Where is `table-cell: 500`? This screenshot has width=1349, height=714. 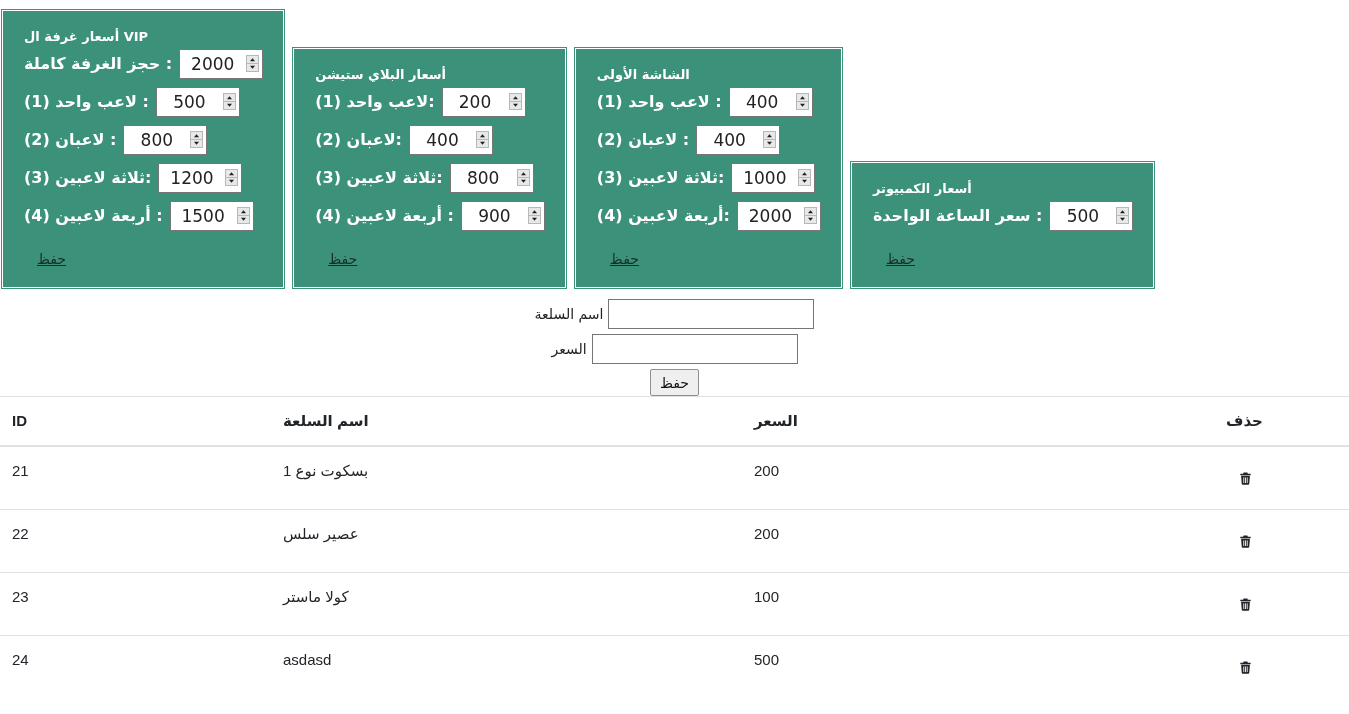
table-cell: 500 is located at coordinates (978, 666).